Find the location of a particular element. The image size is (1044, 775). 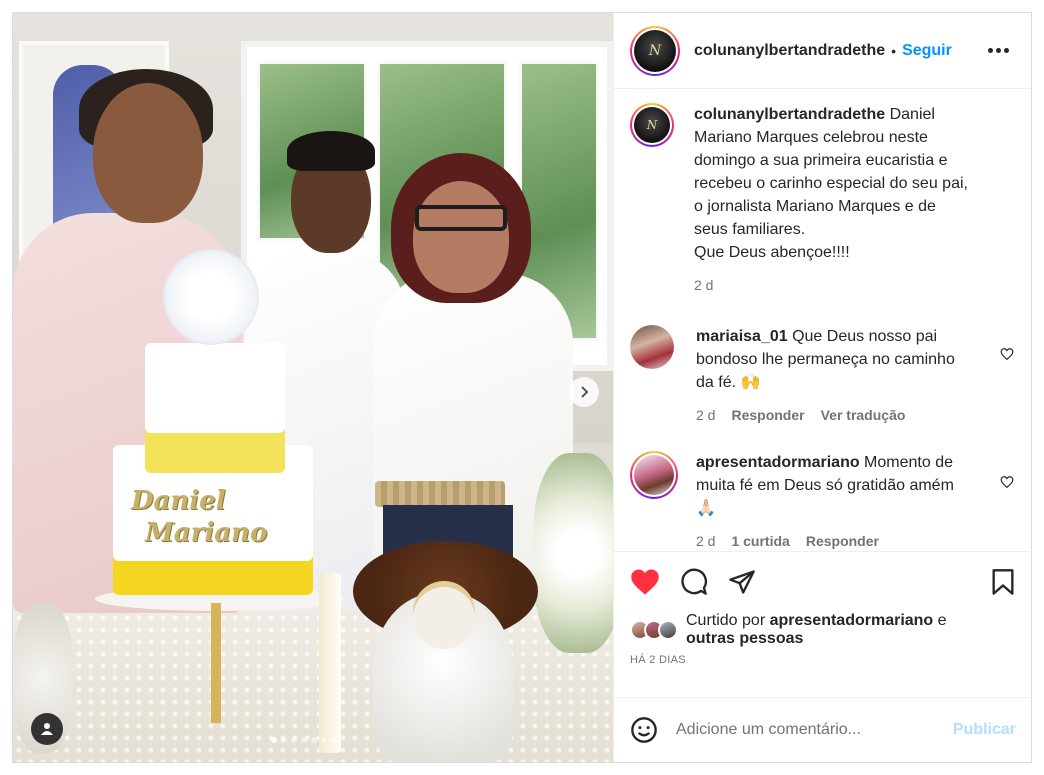

user-tag-button is located at coordinates (47, 729).